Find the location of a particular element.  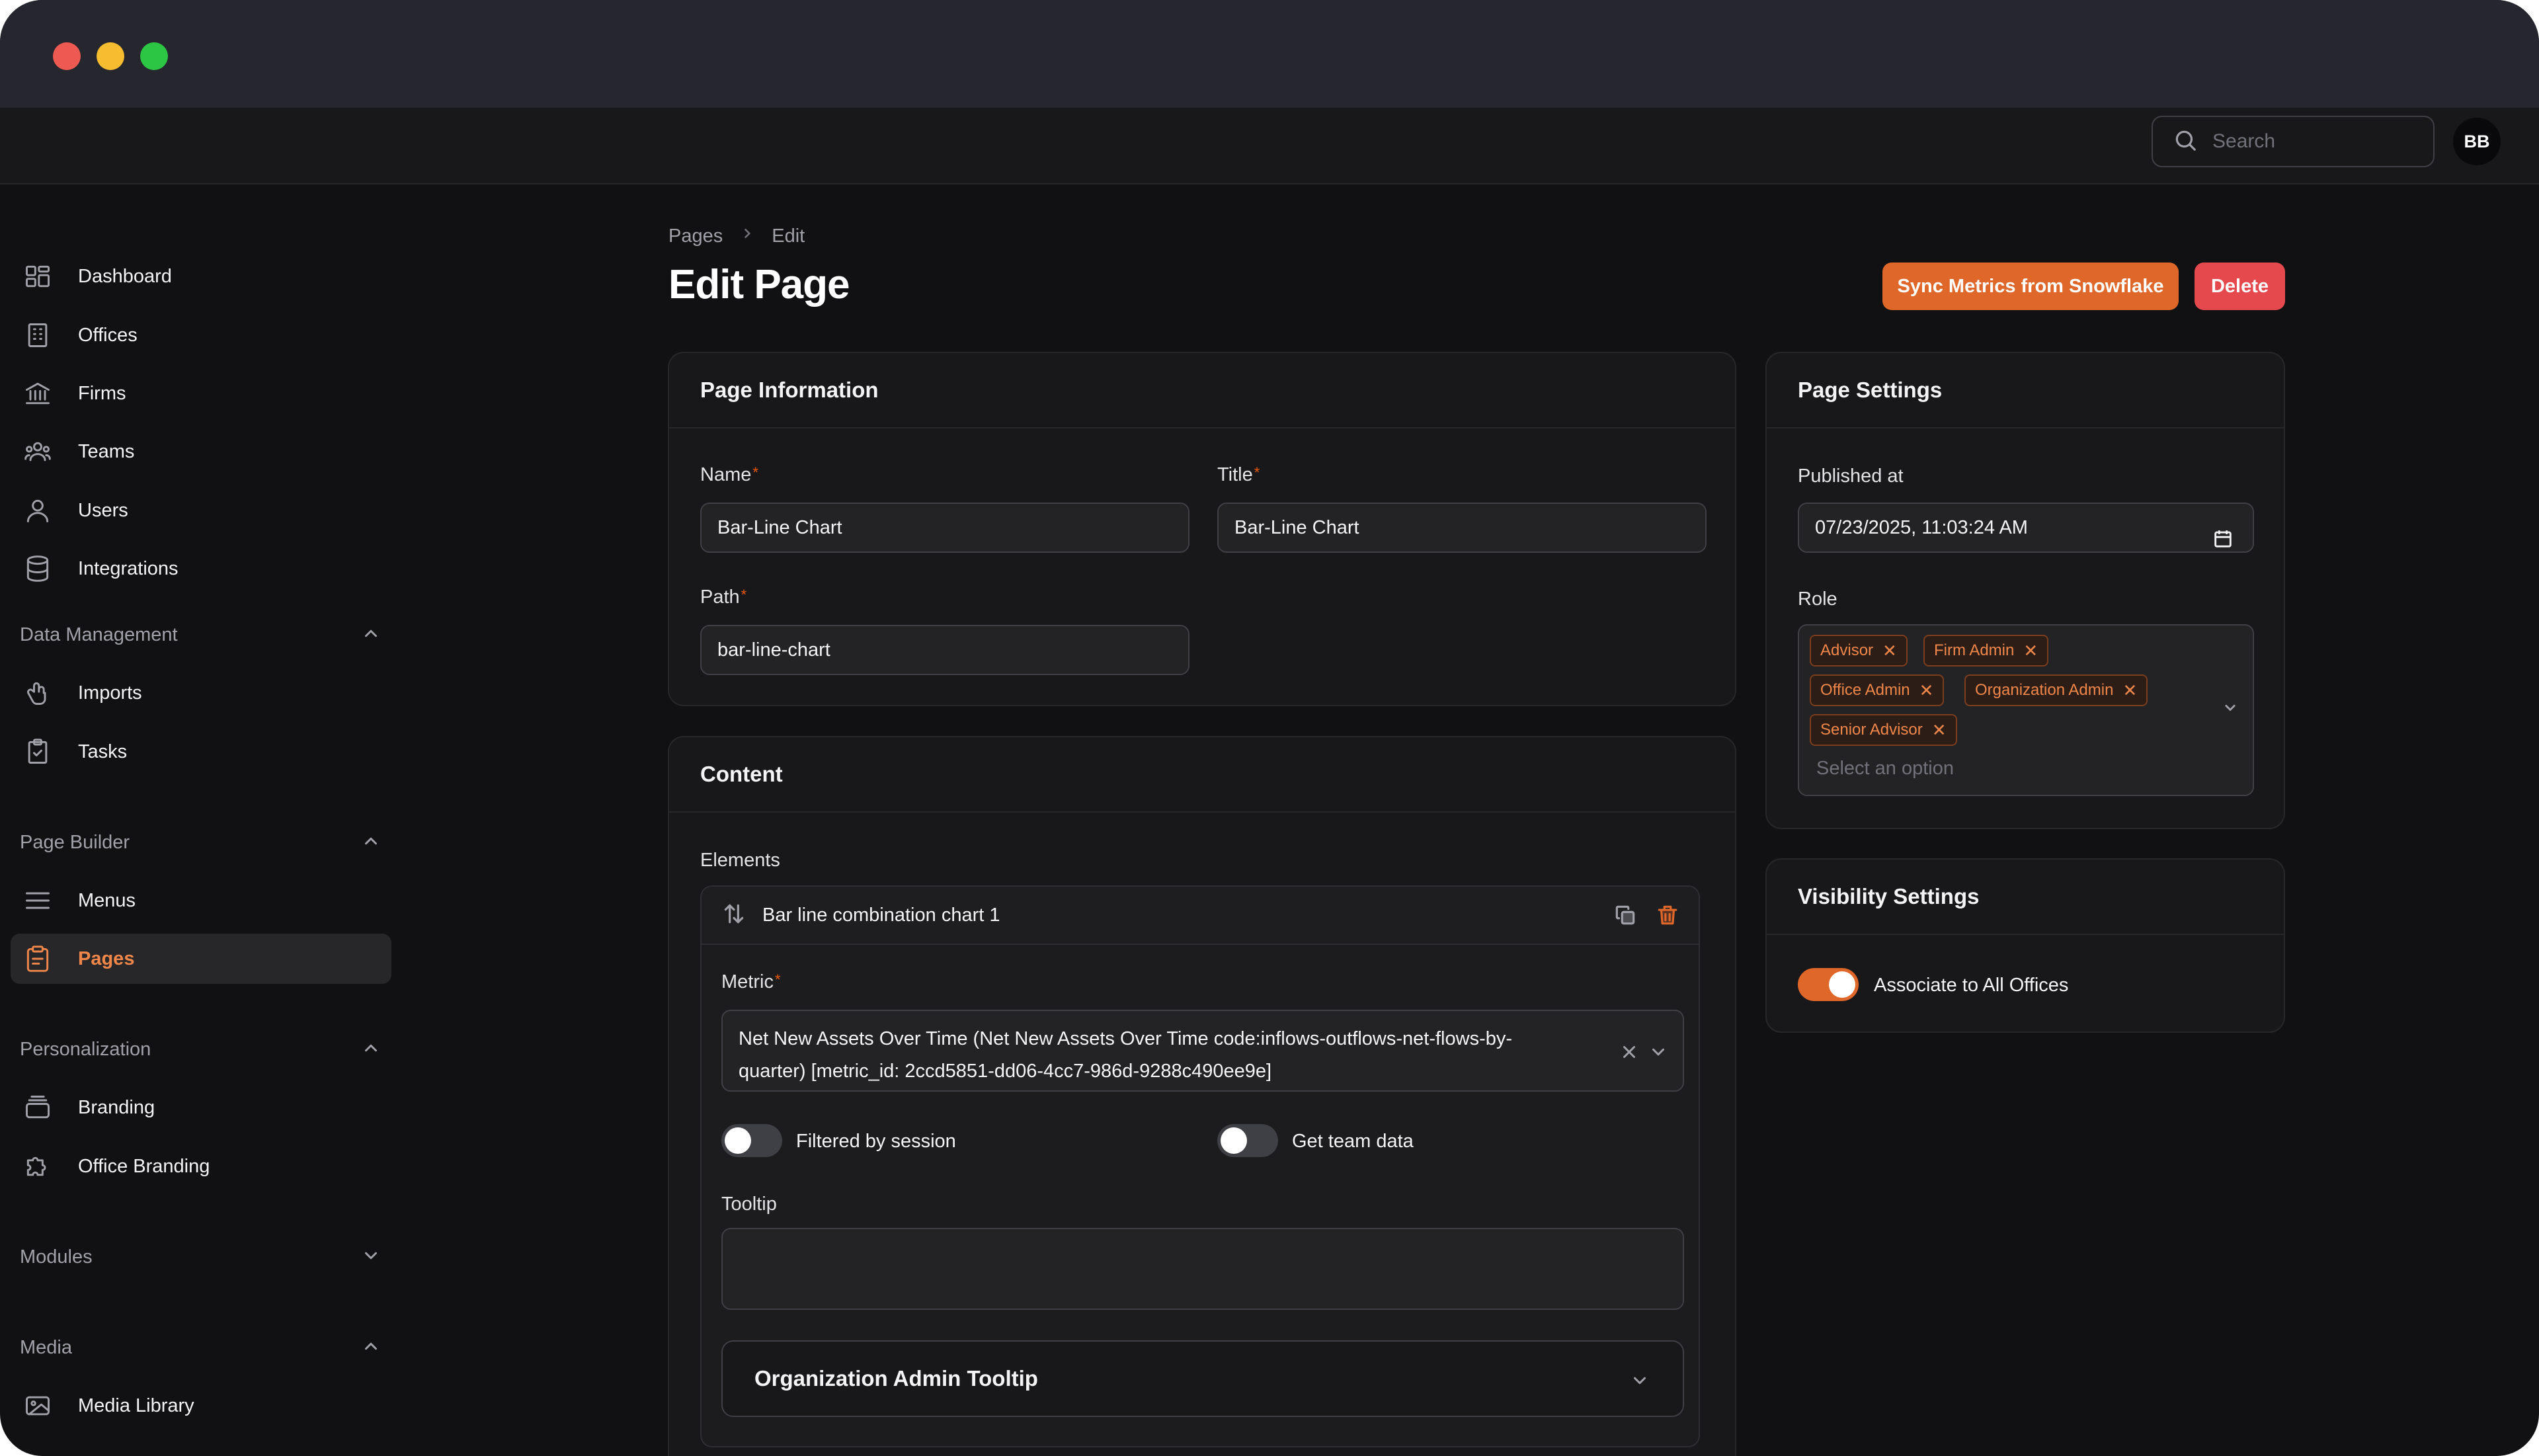

tooltip-textarea is located at coordinates (1203, 1269).